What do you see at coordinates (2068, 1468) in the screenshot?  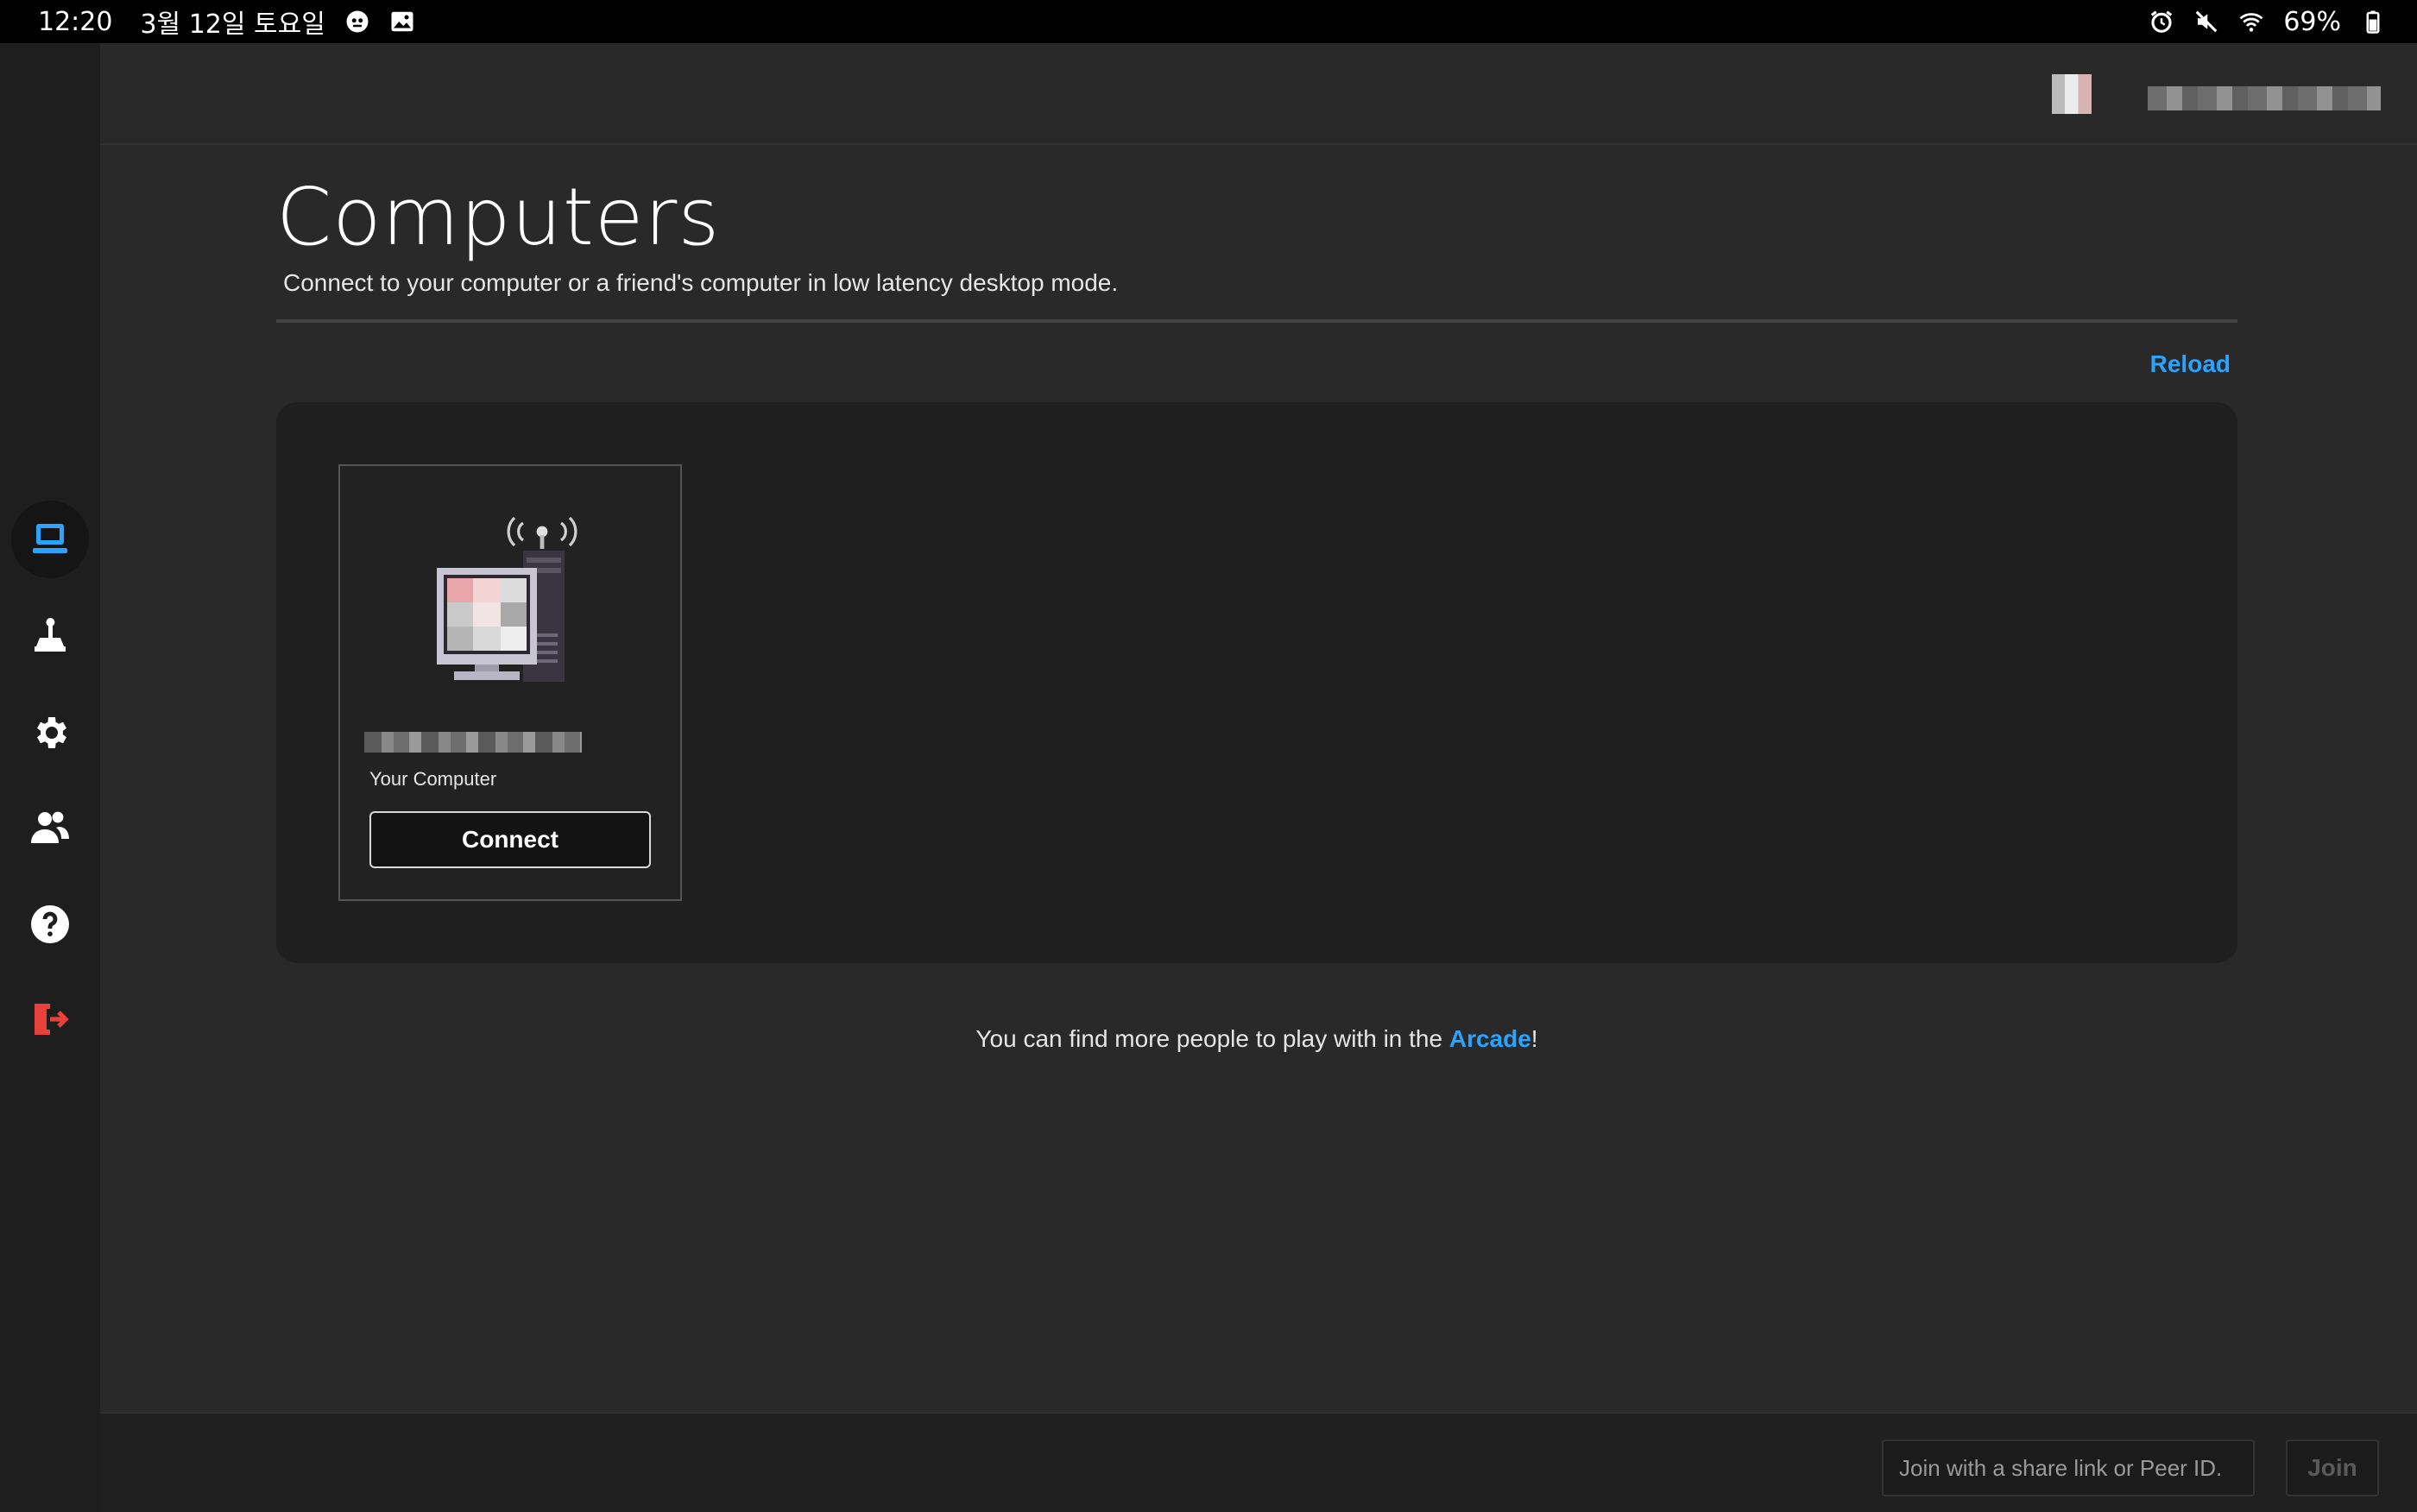 I see `share-link-input` at bounding box center [2068, 1468].